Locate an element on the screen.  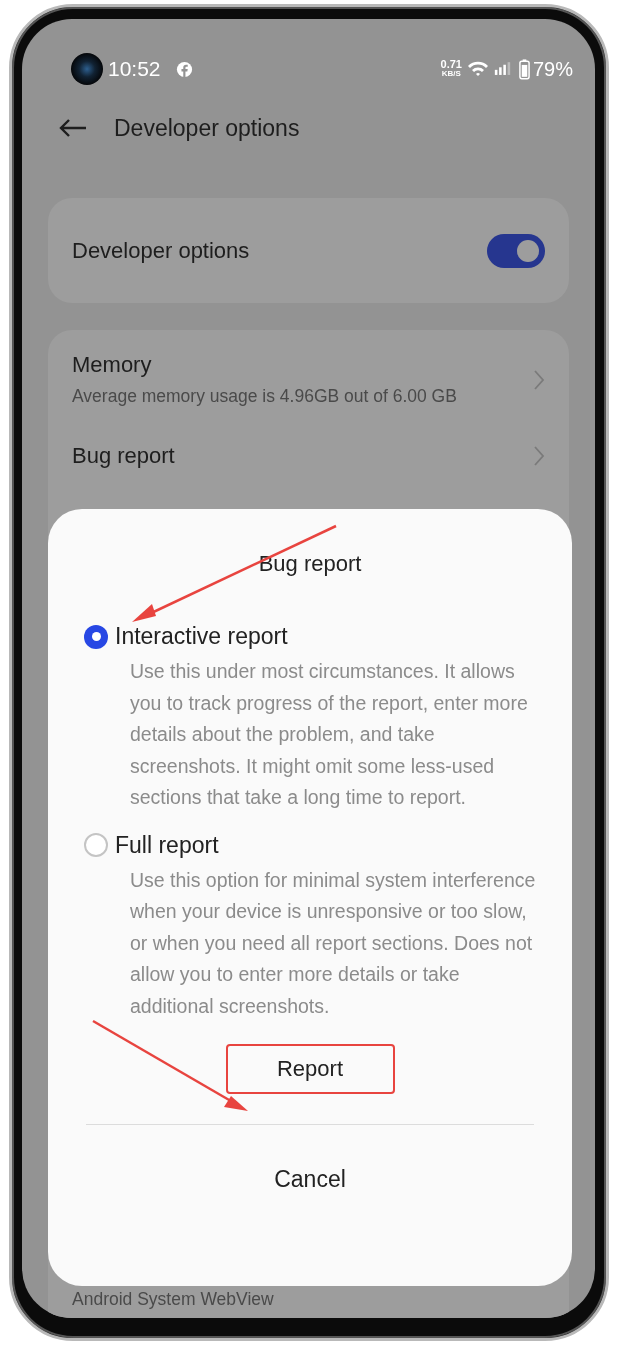
battery-level: 79% is located at coordinates (552, 69).